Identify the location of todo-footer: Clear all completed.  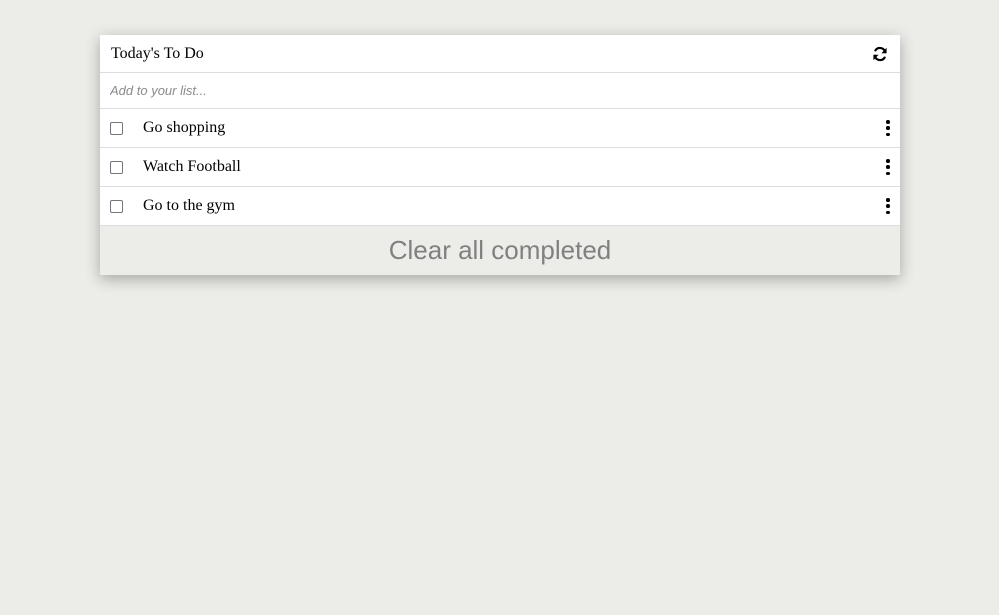
(500, 250).